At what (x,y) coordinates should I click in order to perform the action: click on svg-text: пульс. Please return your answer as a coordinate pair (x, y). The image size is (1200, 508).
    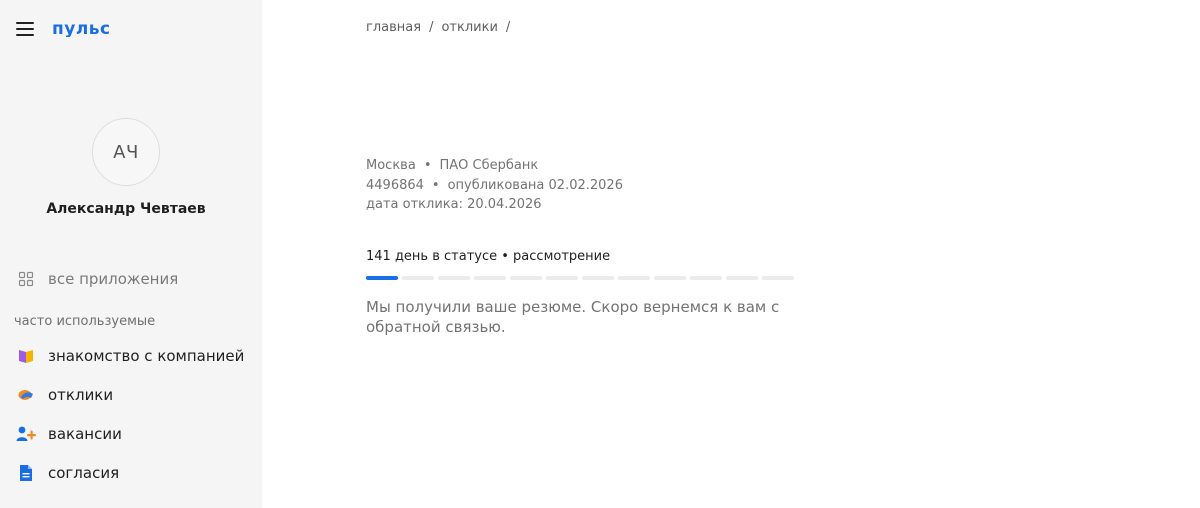
    Looking at the image, I should click on (81, 29).